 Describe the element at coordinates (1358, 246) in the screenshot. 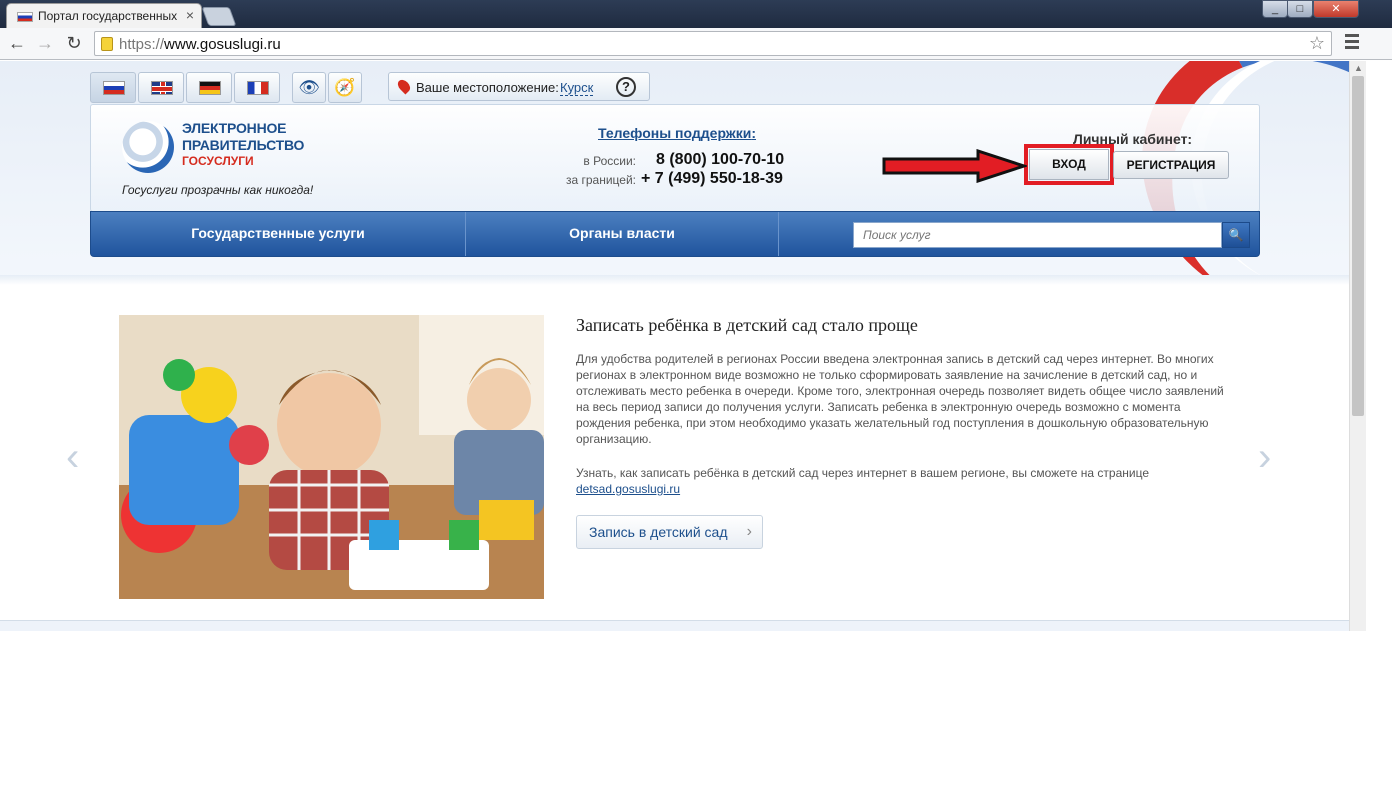

I see `scrollbar-thumb` at that location.